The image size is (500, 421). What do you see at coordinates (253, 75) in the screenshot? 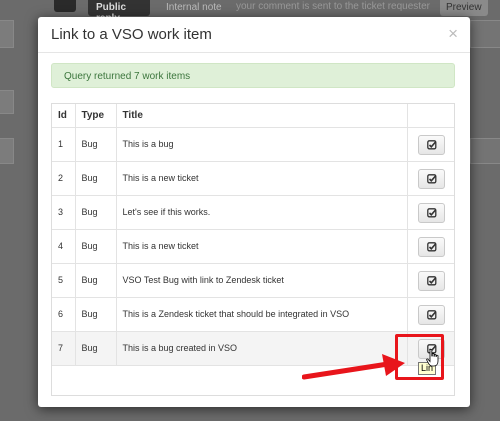
I see `query-result-alert: Query returned 7 work items` at bounding box center [253, 75].